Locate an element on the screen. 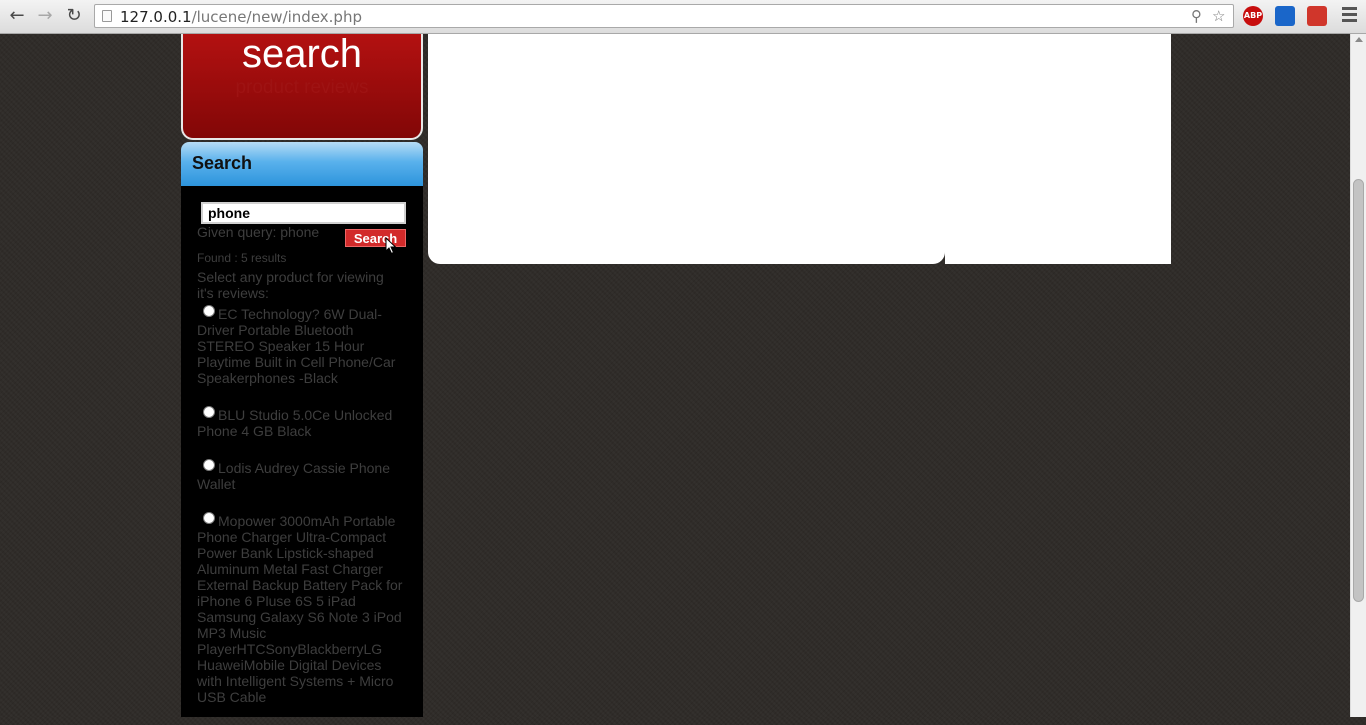 This screenshot has height=725, width=1366. bookmark-star-icon: ☆ is located at coordinates (1218, 16).